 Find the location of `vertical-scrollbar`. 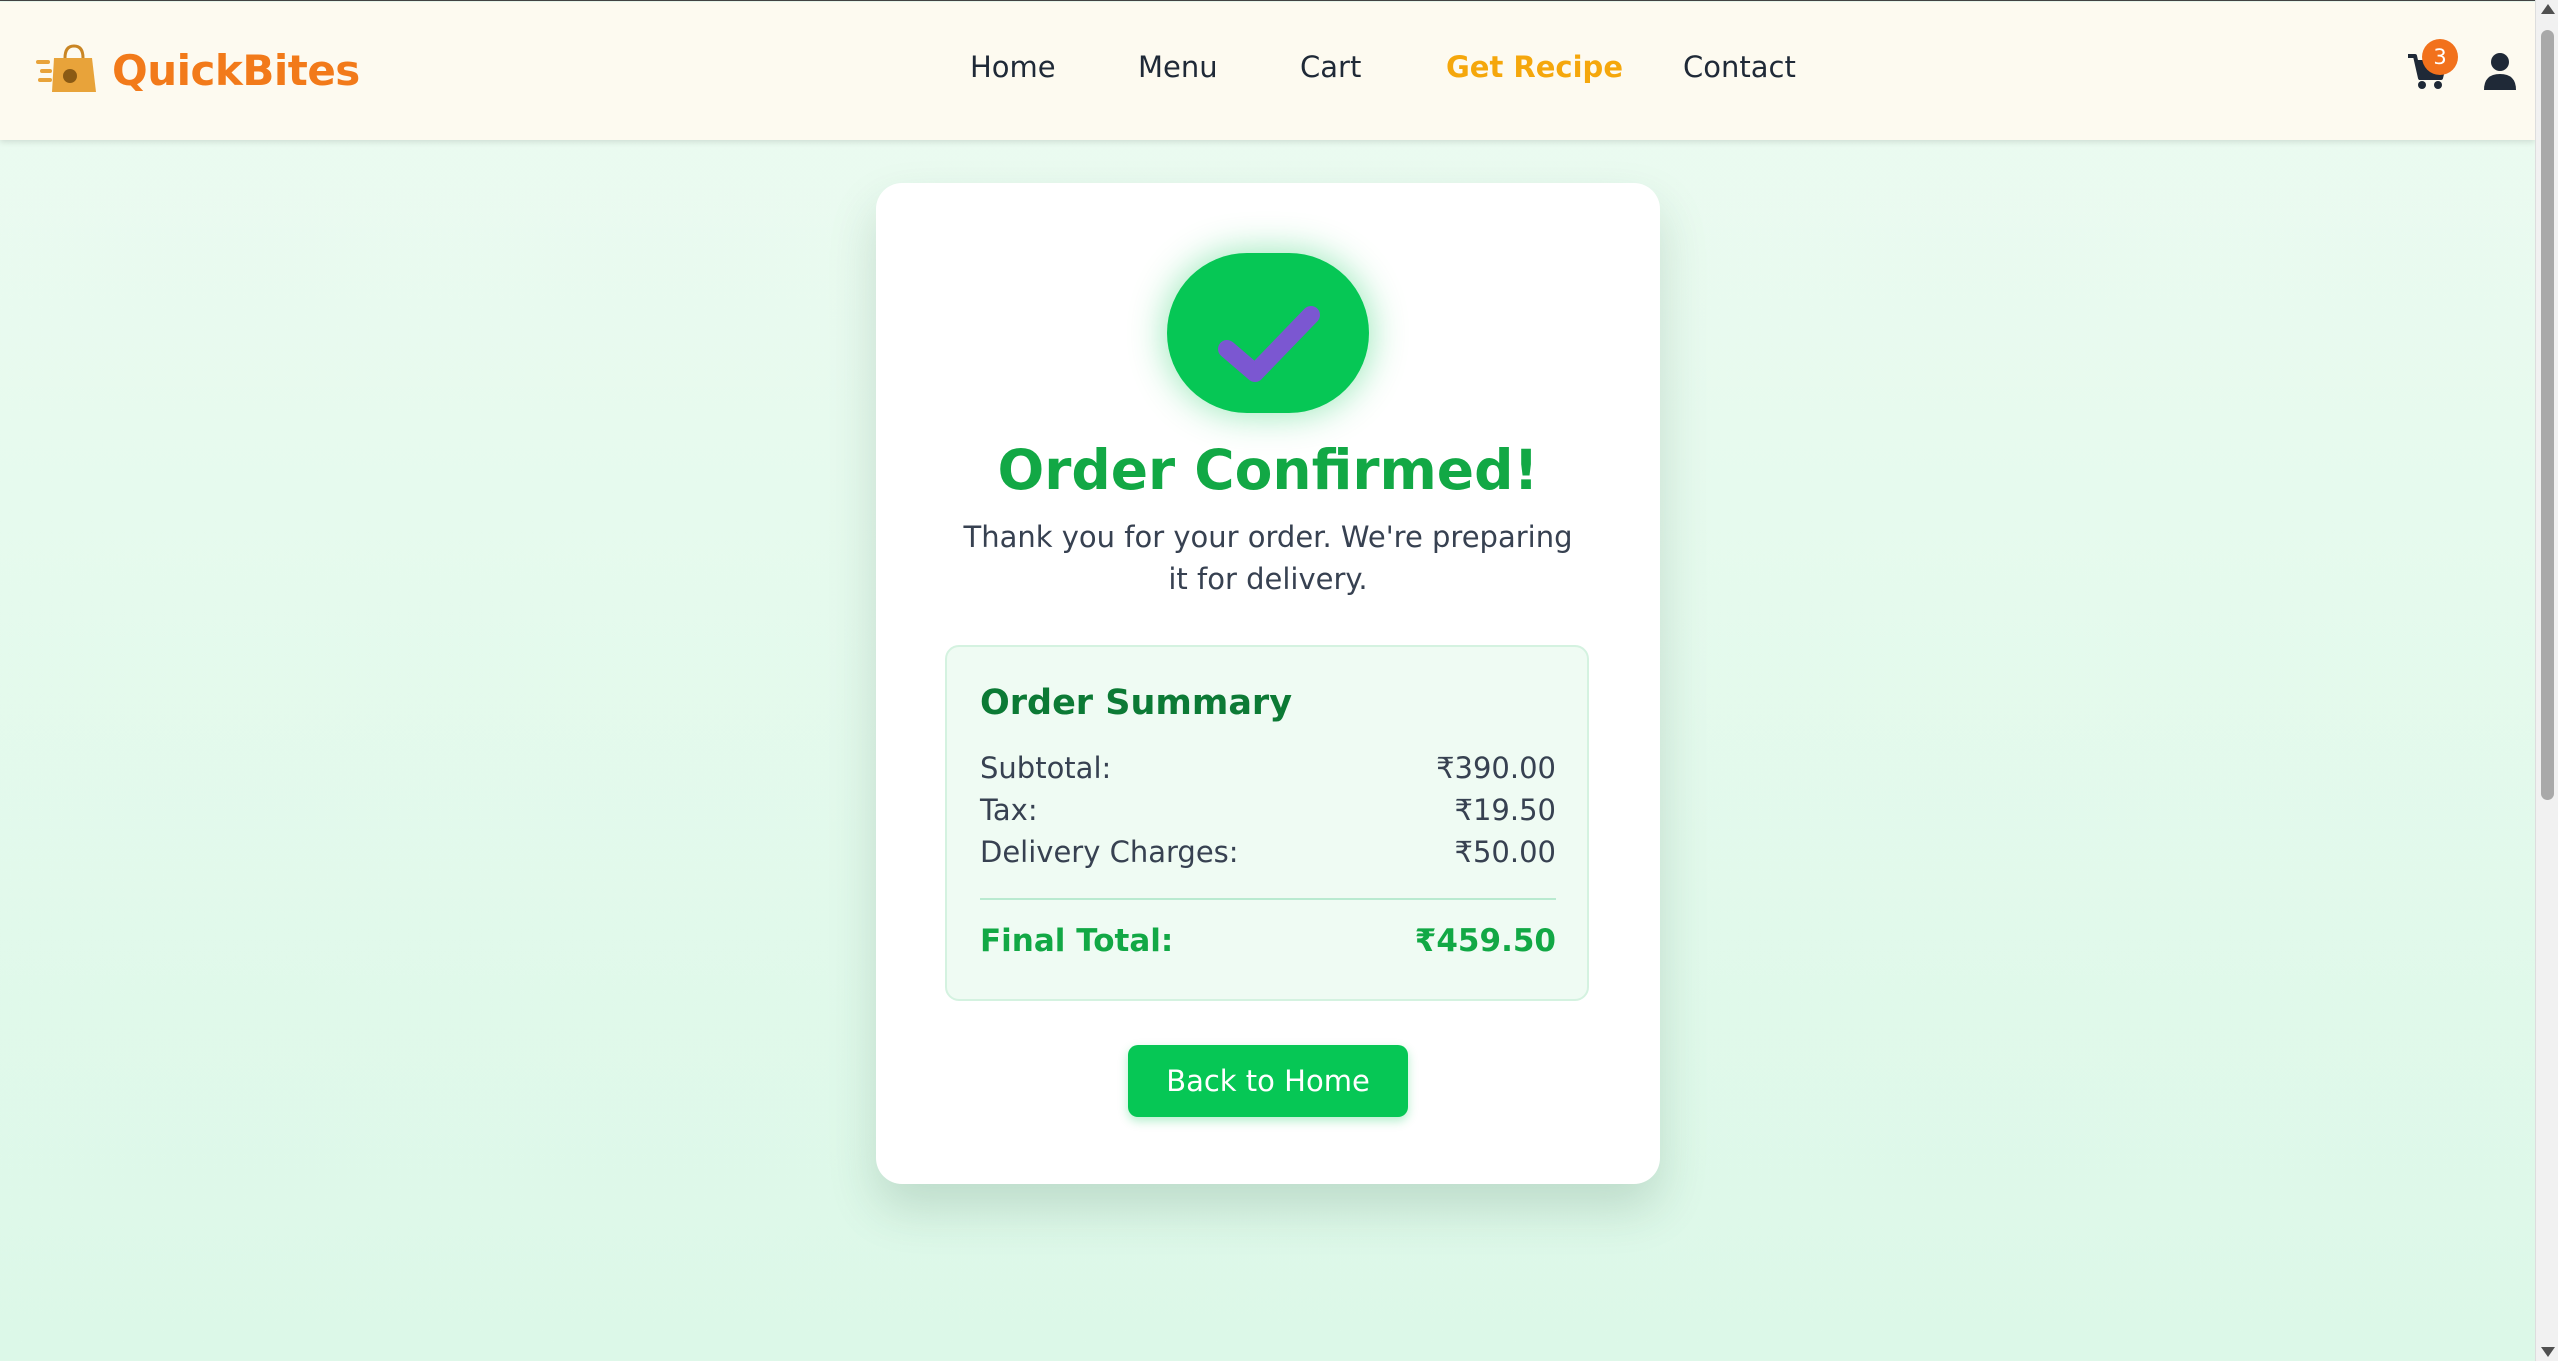

vertical-scrollbar is located at coordinates (2546, 680).